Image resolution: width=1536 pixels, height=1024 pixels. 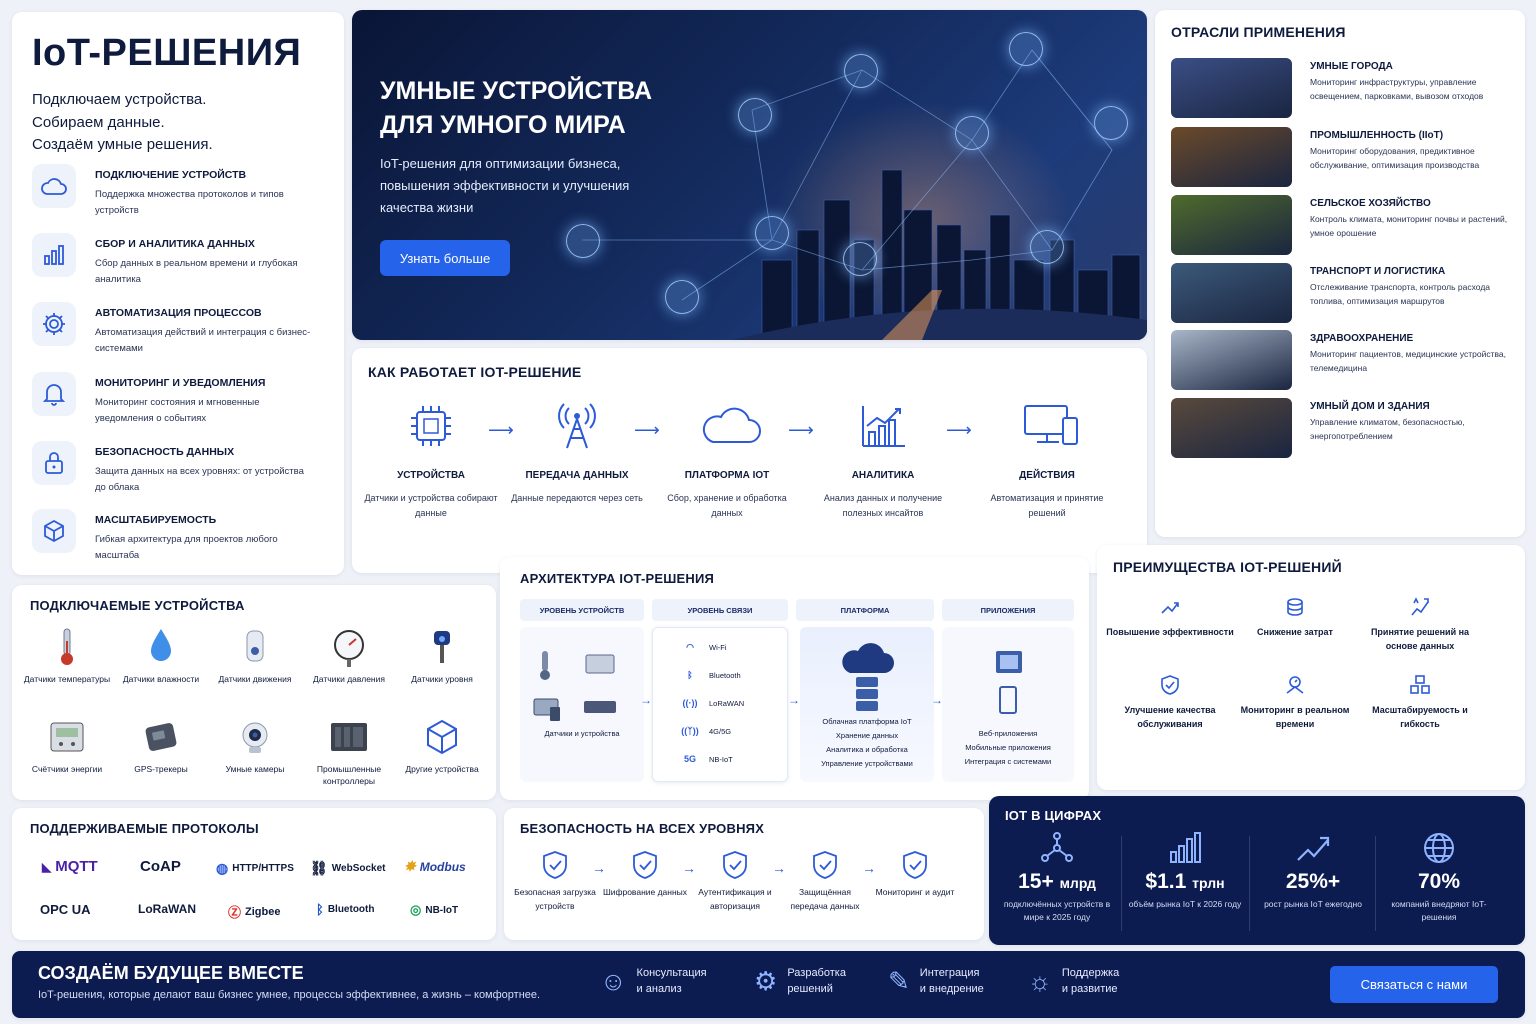 I want to click on page-title: IoT-РЕШЕНИЯ, so click(x=167, y=53).